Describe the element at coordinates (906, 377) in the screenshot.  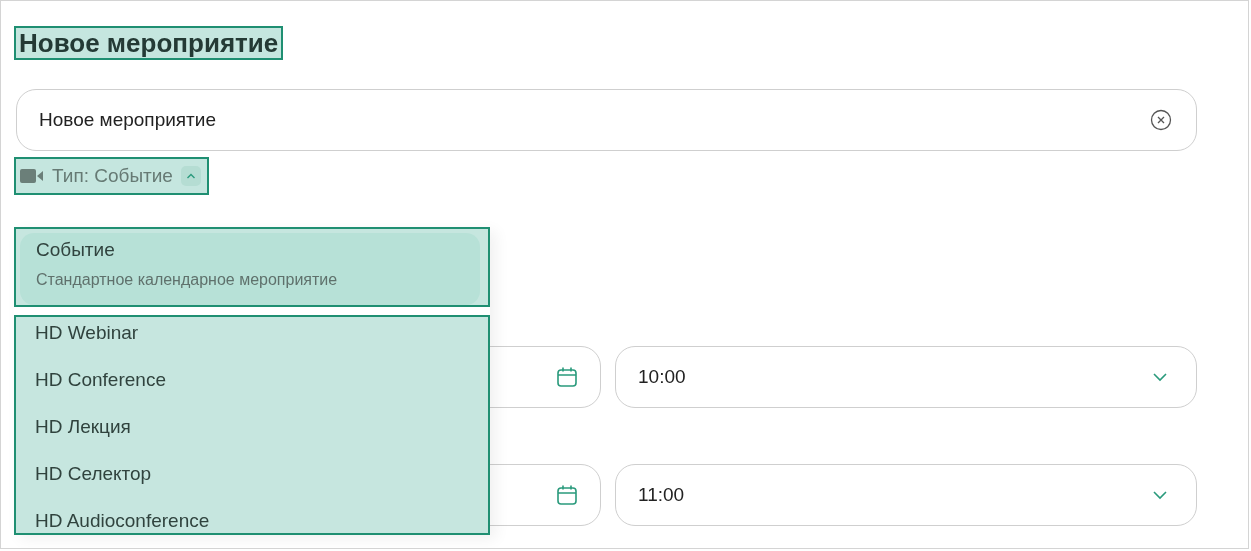
I see `time-select-field: 10:00` at that location.